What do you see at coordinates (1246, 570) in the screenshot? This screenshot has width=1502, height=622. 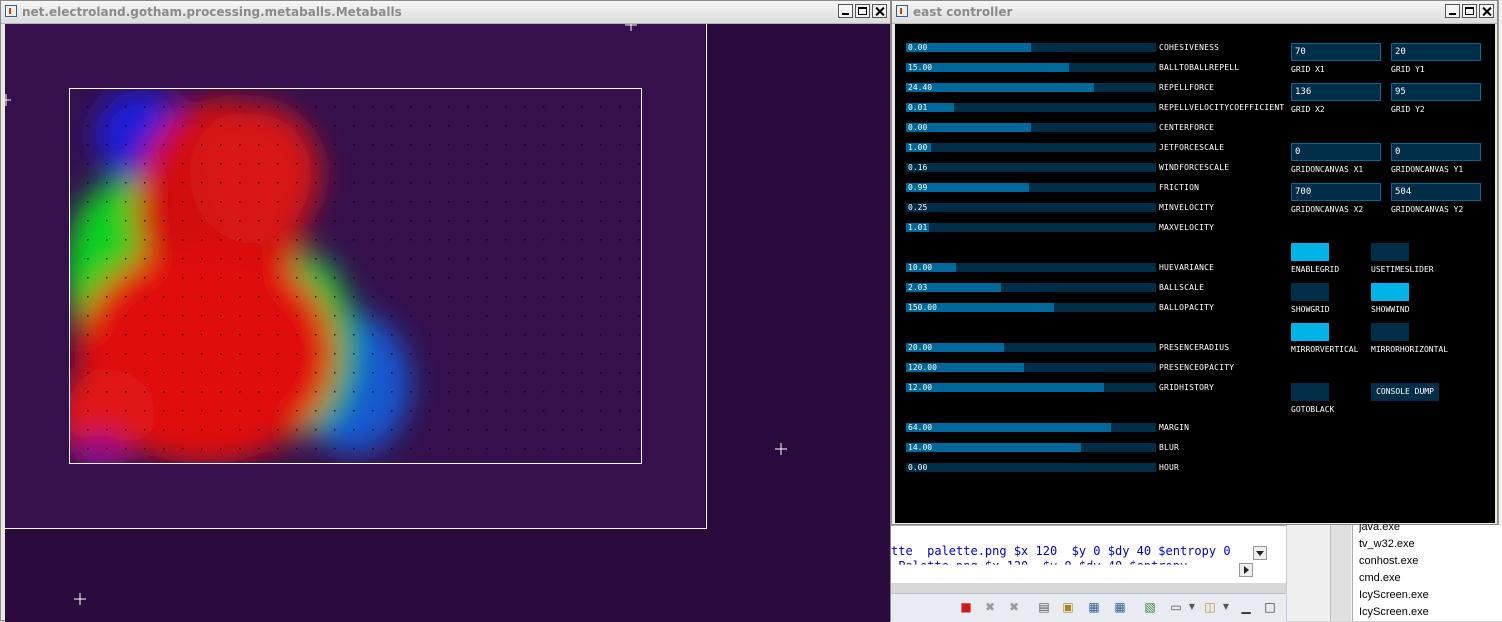 I see `scroll-right-button` at bounding box center [1246, 570].